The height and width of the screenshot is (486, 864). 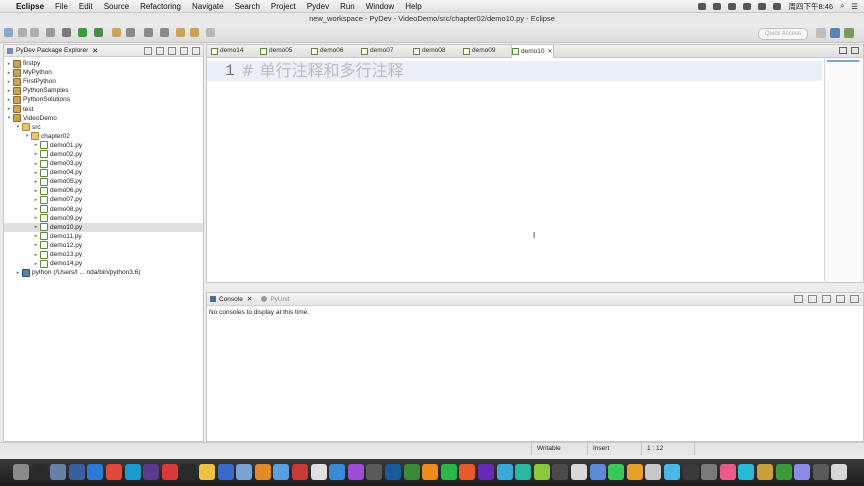 I want to click on package-explorer-title: PyDev Package Explorer, so click(x=52, y=50).